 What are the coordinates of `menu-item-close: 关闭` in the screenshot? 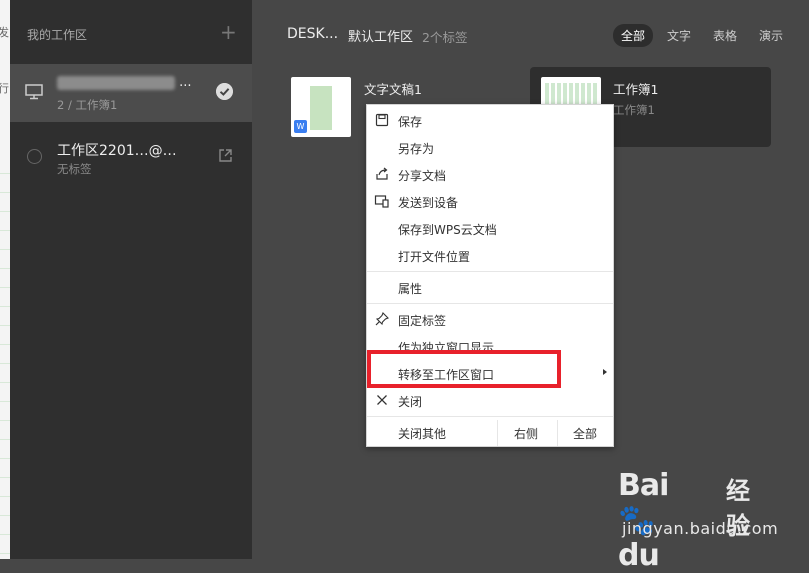 It's located at (490, 400).